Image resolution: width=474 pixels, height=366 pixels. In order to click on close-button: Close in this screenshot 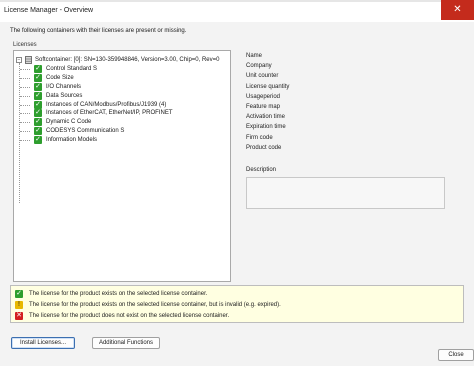, I will do `click(456, 355)`.